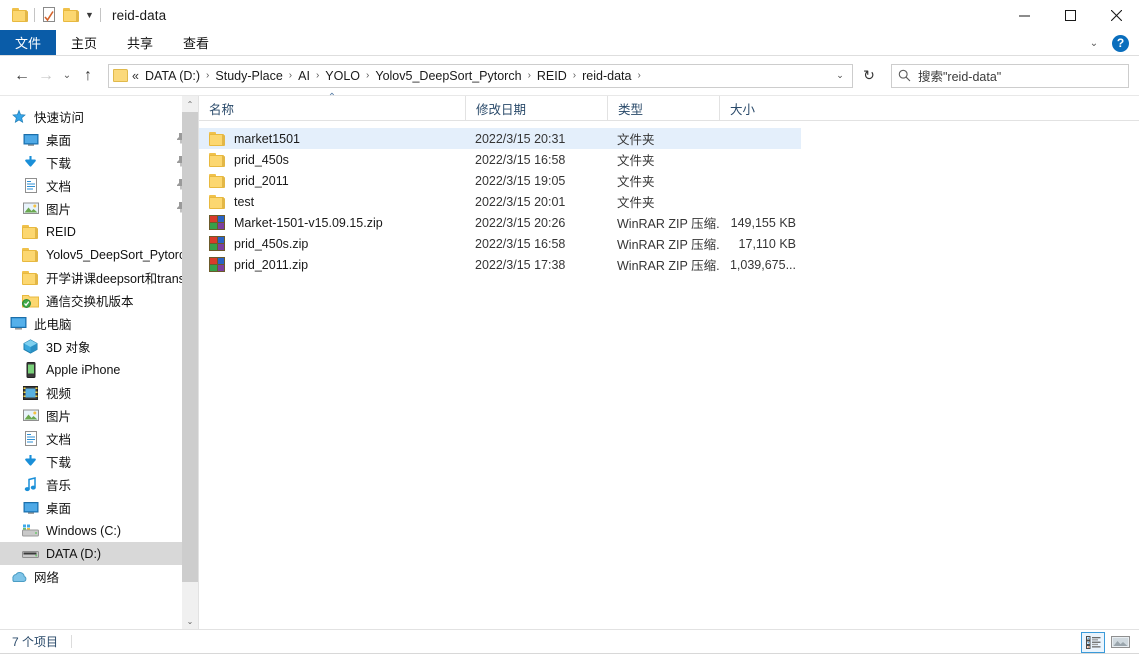 The width and height of the screenshot is (1139, 654). Describe the element at coordinates (99, 461) in the screenshot. I see `sidebar-item-downloads-pc: 下载` at that location.